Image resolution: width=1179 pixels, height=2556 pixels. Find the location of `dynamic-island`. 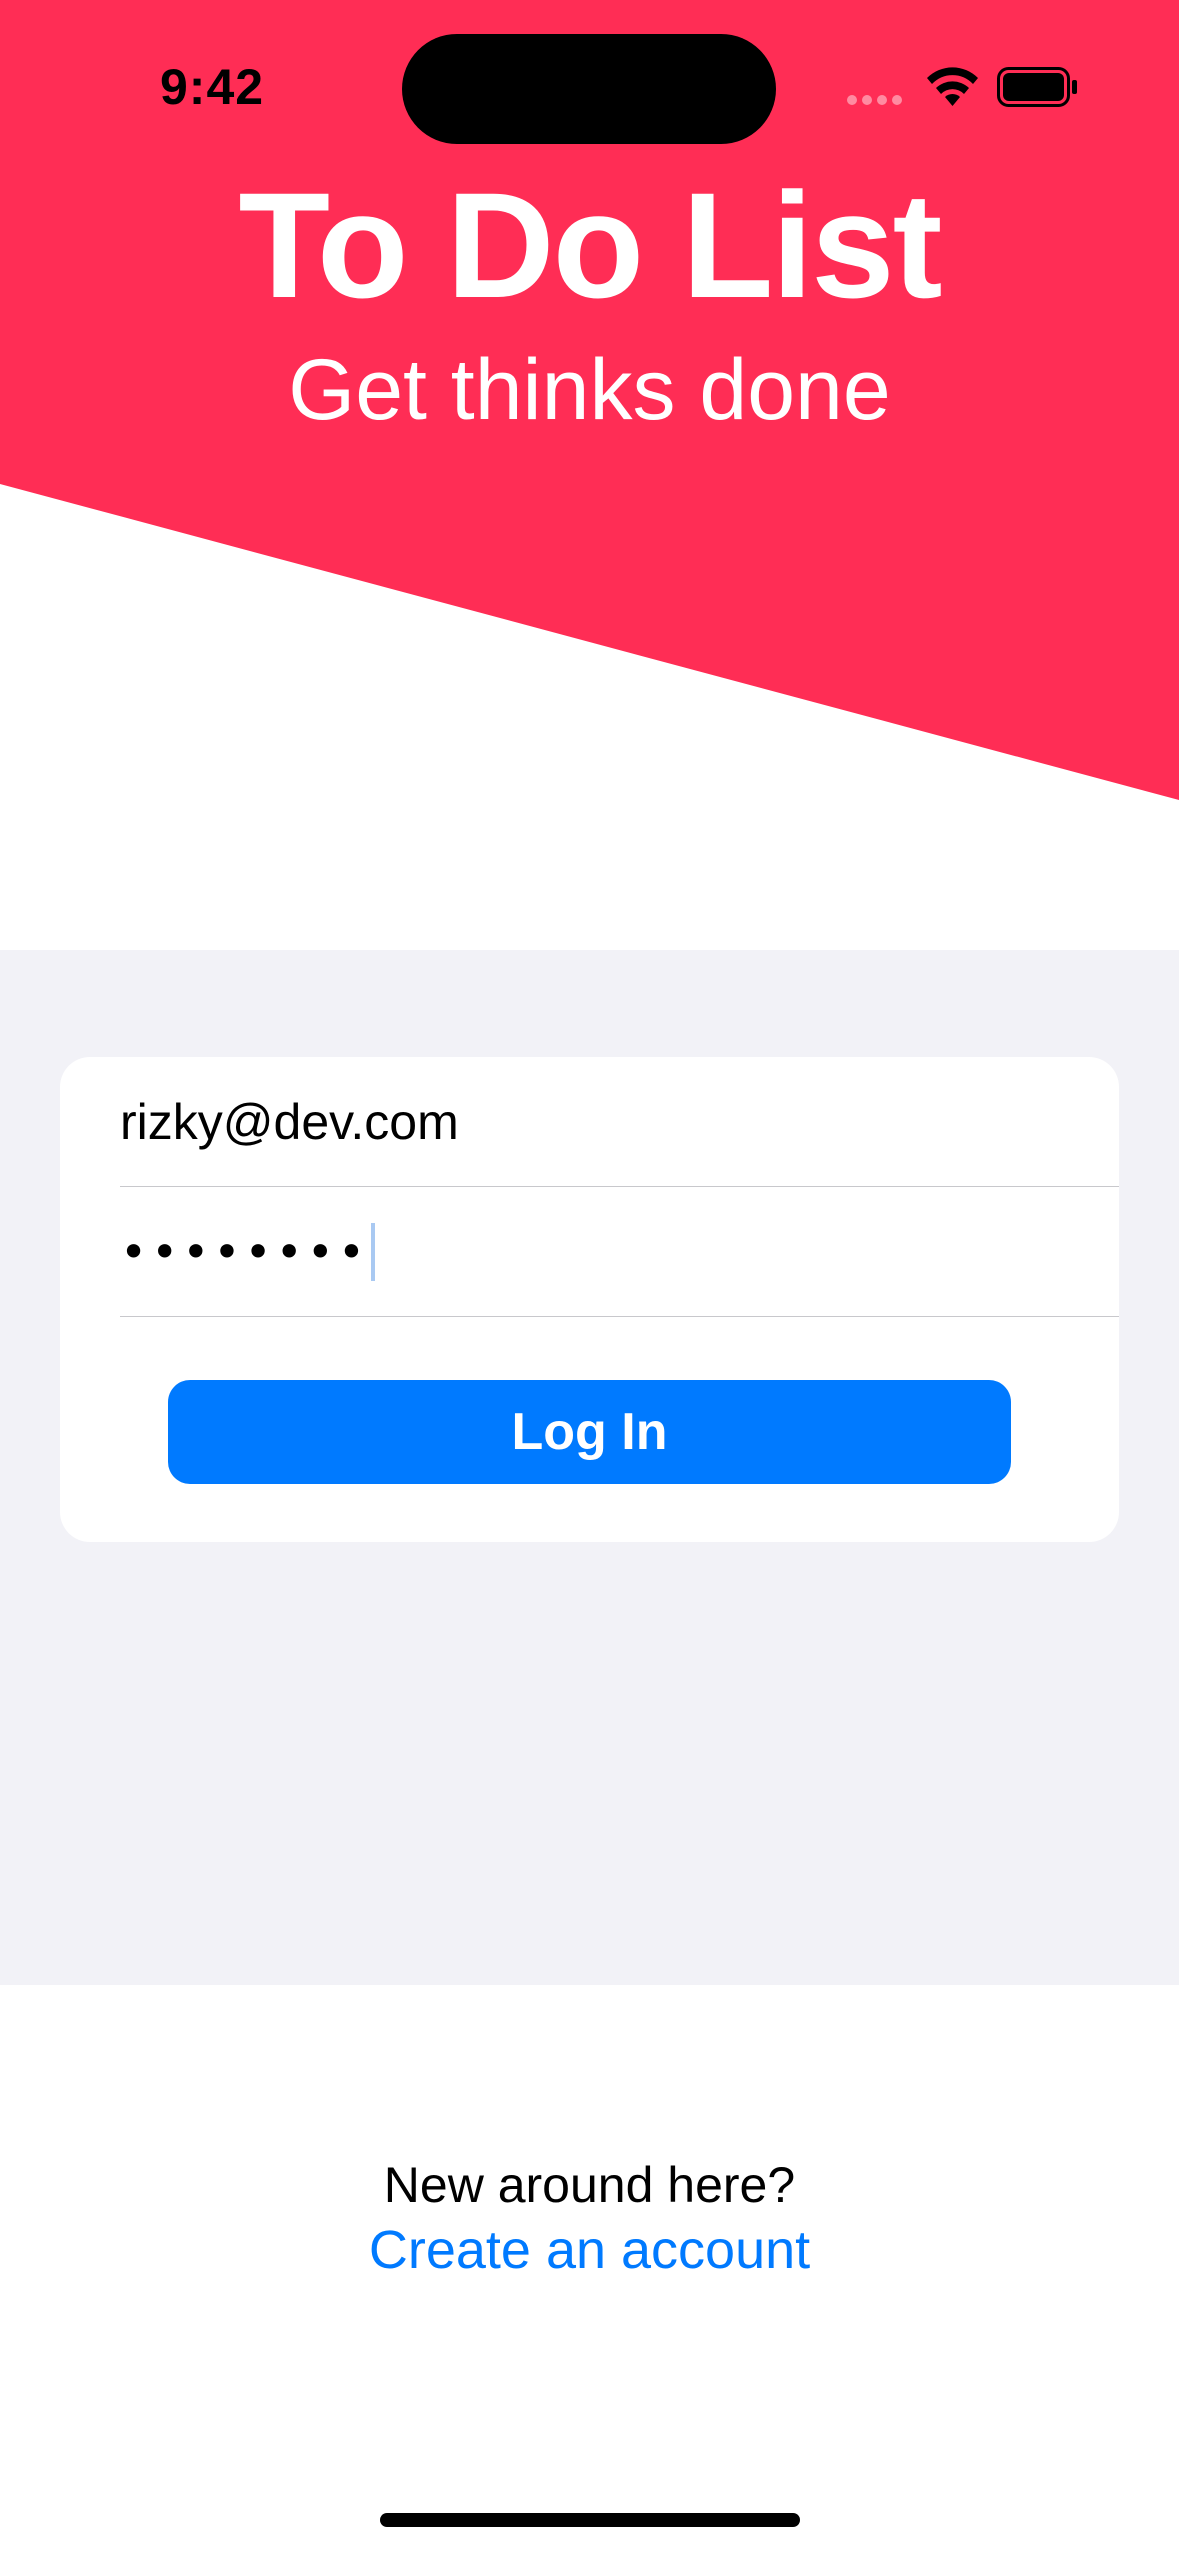

dynamic-island is located at coordinates (589, 89).